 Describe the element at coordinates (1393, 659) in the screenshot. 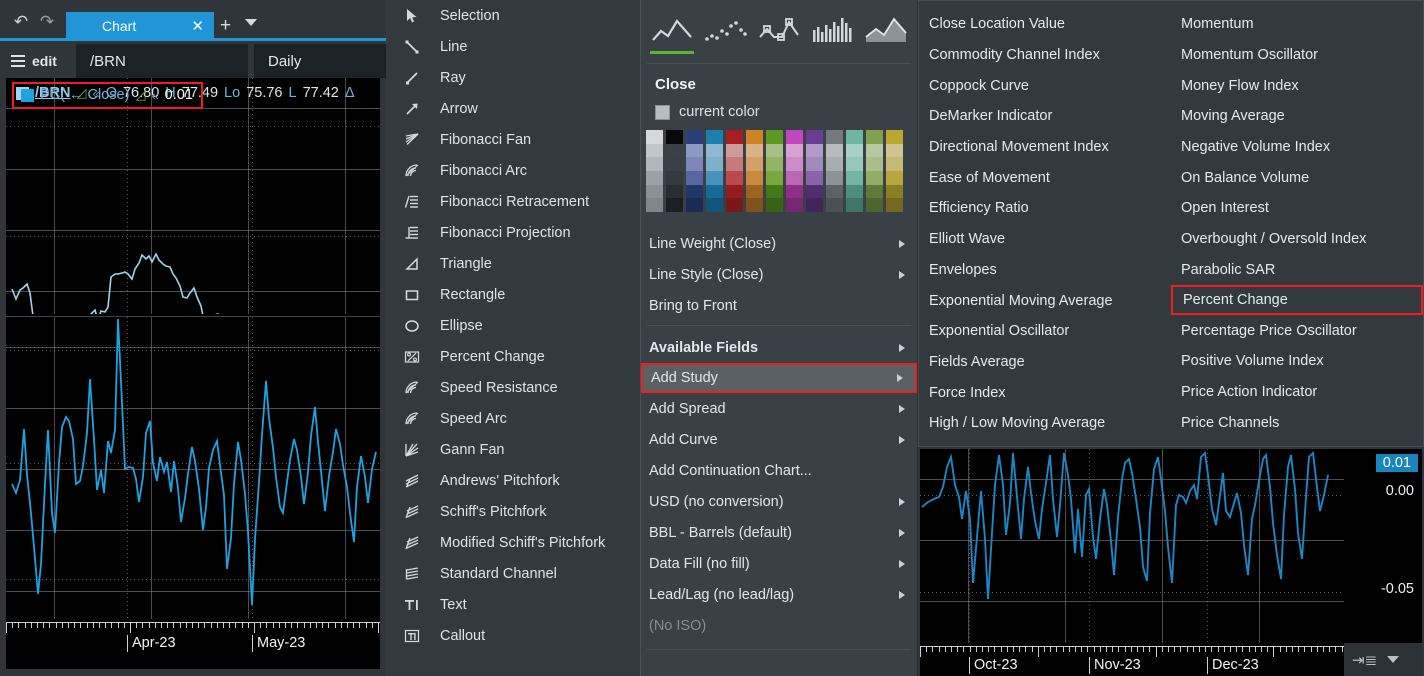

I see `chevron-down-icon` at that location.